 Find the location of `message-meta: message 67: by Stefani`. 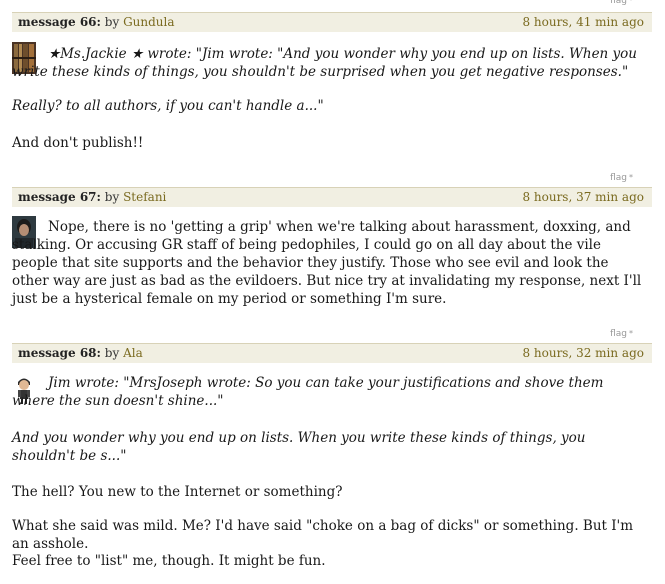

message-meta: message 67: by Stefani is located at coordinates (92, 197).